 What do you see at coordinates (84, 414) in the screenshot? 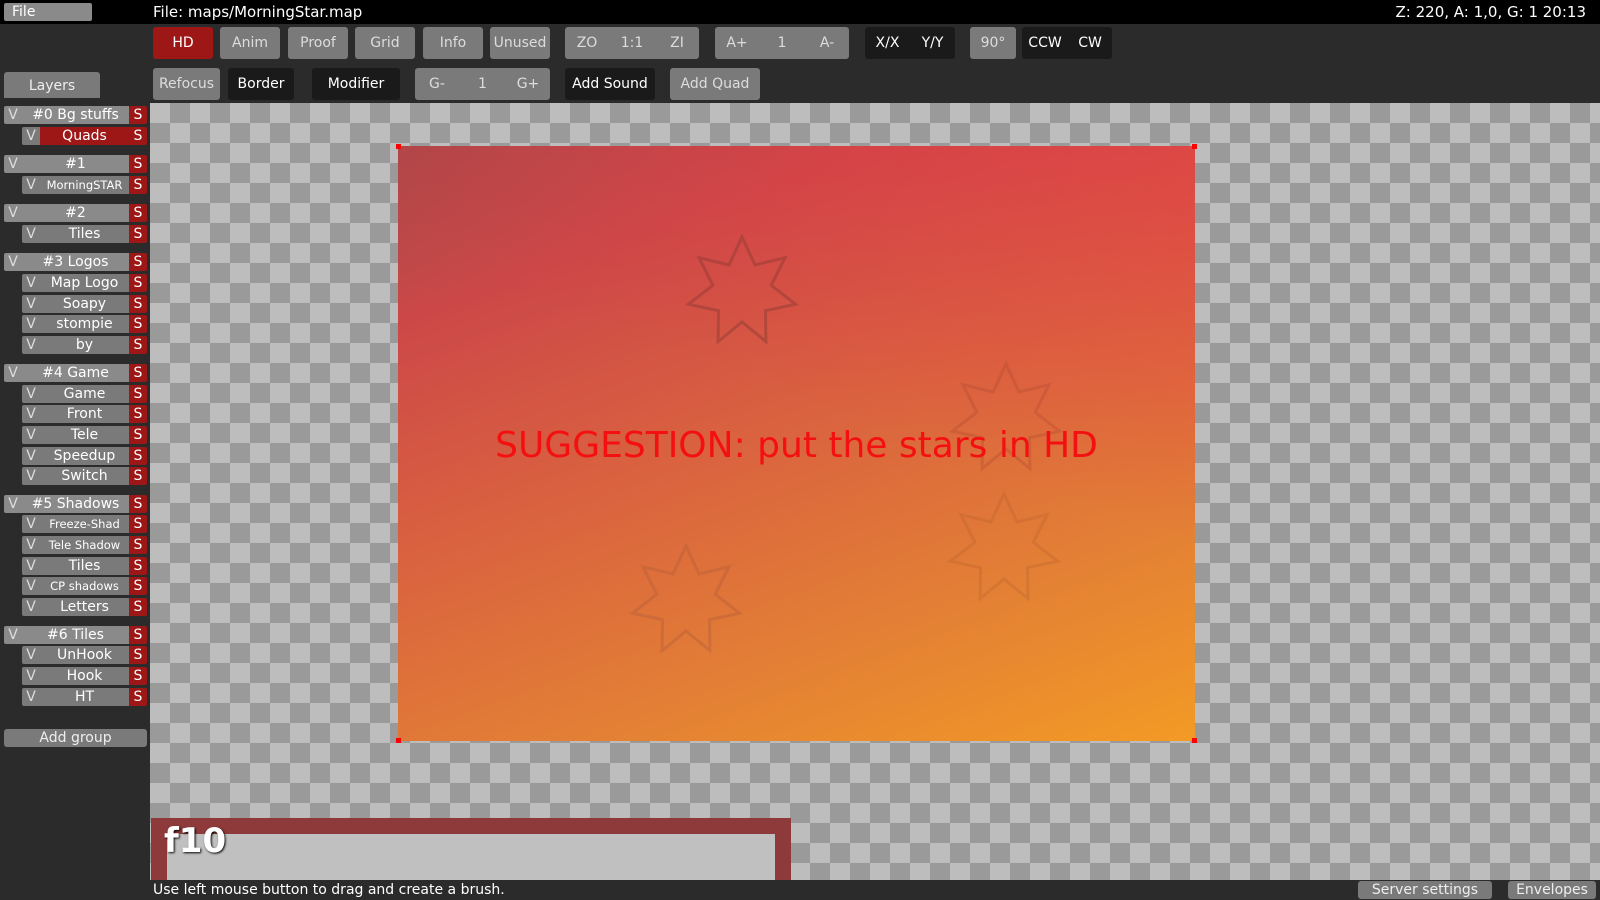
I see `layer-name: Front` at bounding box center [84, 414].